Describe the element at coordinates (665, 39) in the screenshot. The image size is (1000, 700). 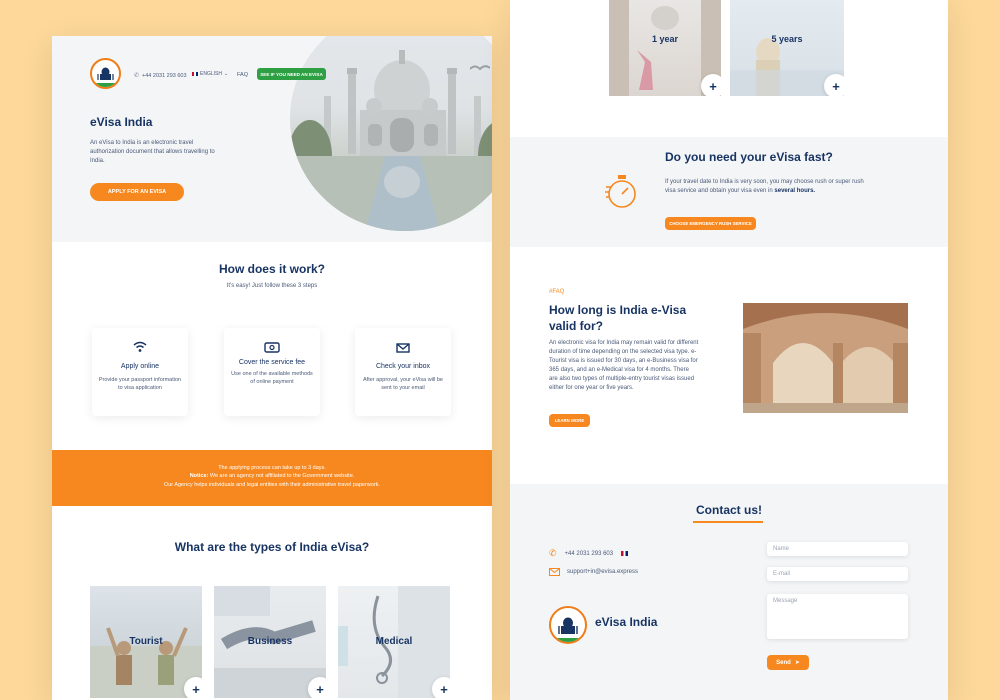
I see `validity-label: 1 year` at that location.